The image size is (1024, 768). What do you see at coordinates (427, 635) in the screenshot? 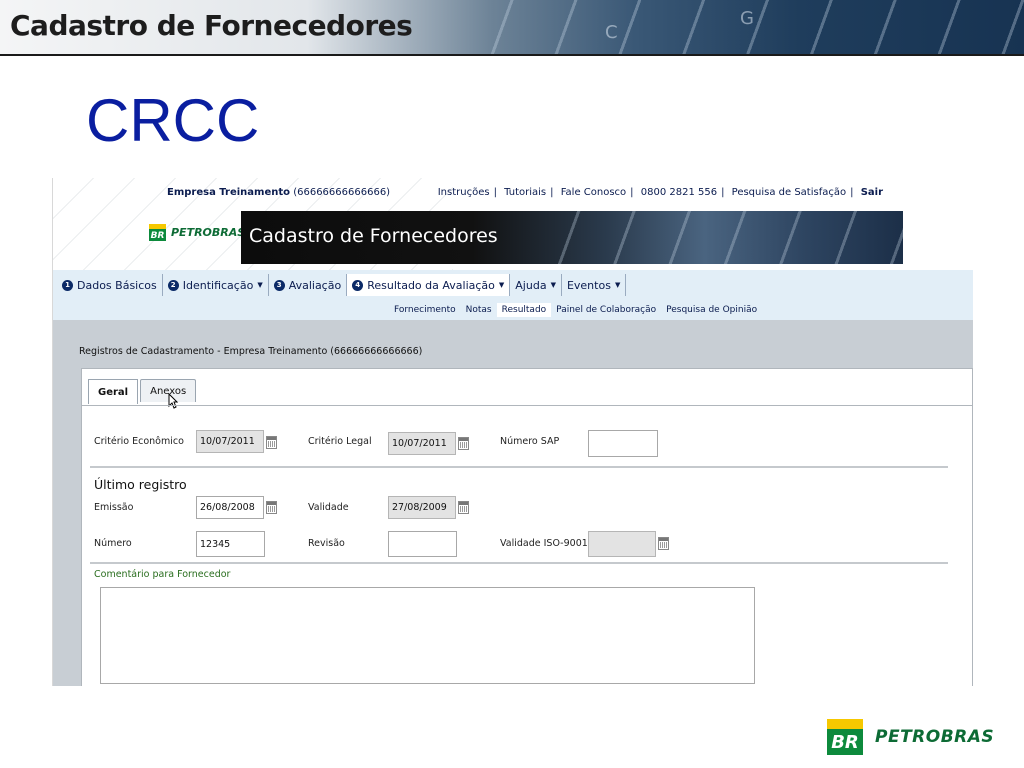
I see `comentario-textarea` at bounding box center [427, 635].